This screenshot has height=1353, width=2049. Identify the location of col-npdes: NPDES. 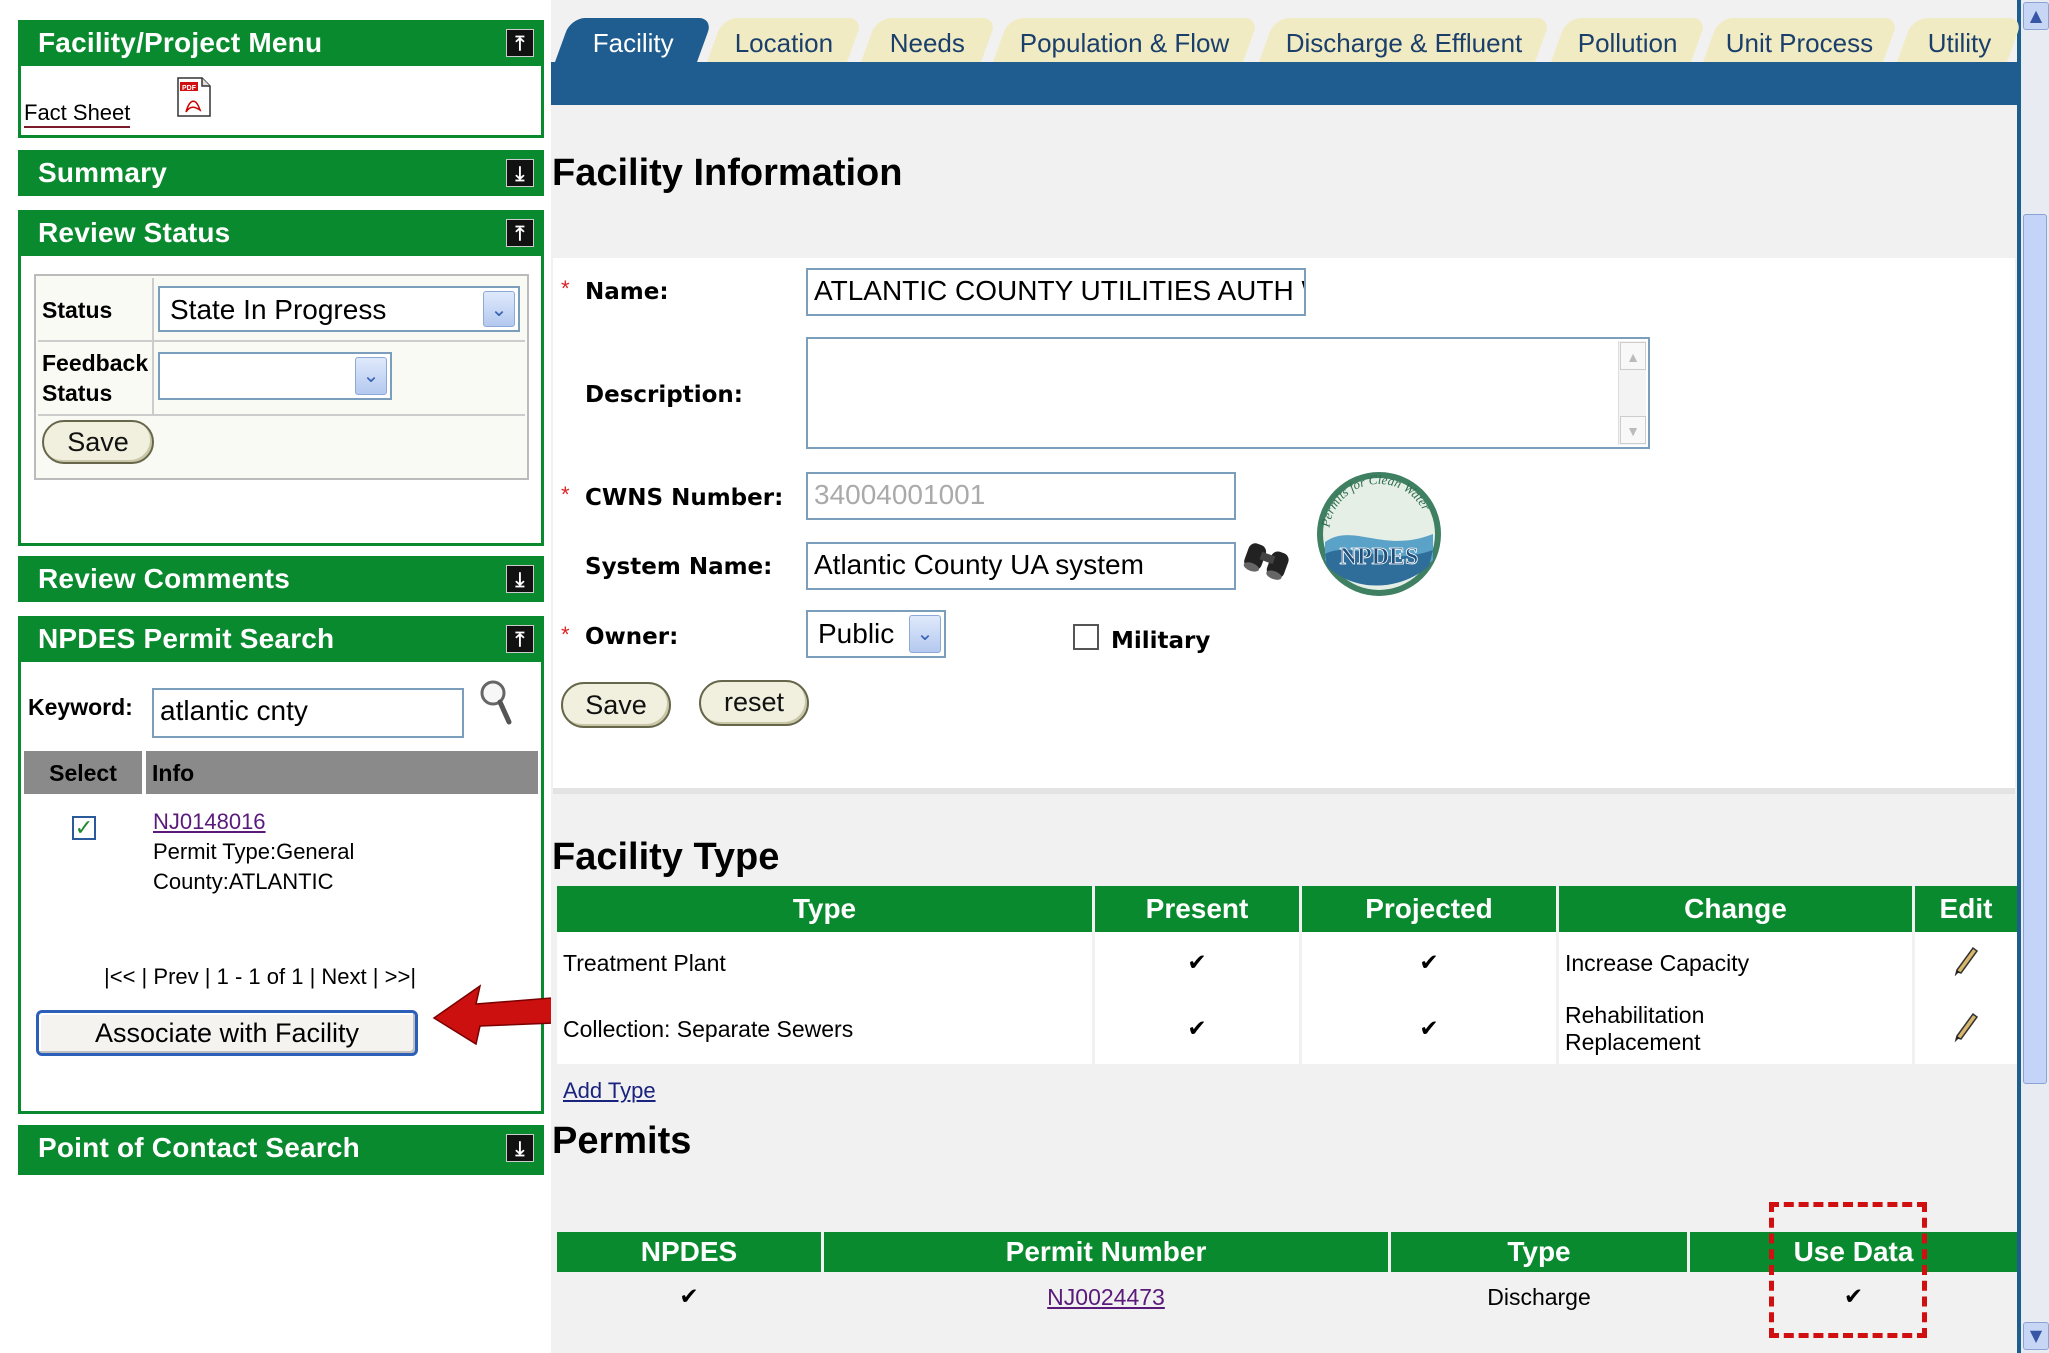
(690, 1252).